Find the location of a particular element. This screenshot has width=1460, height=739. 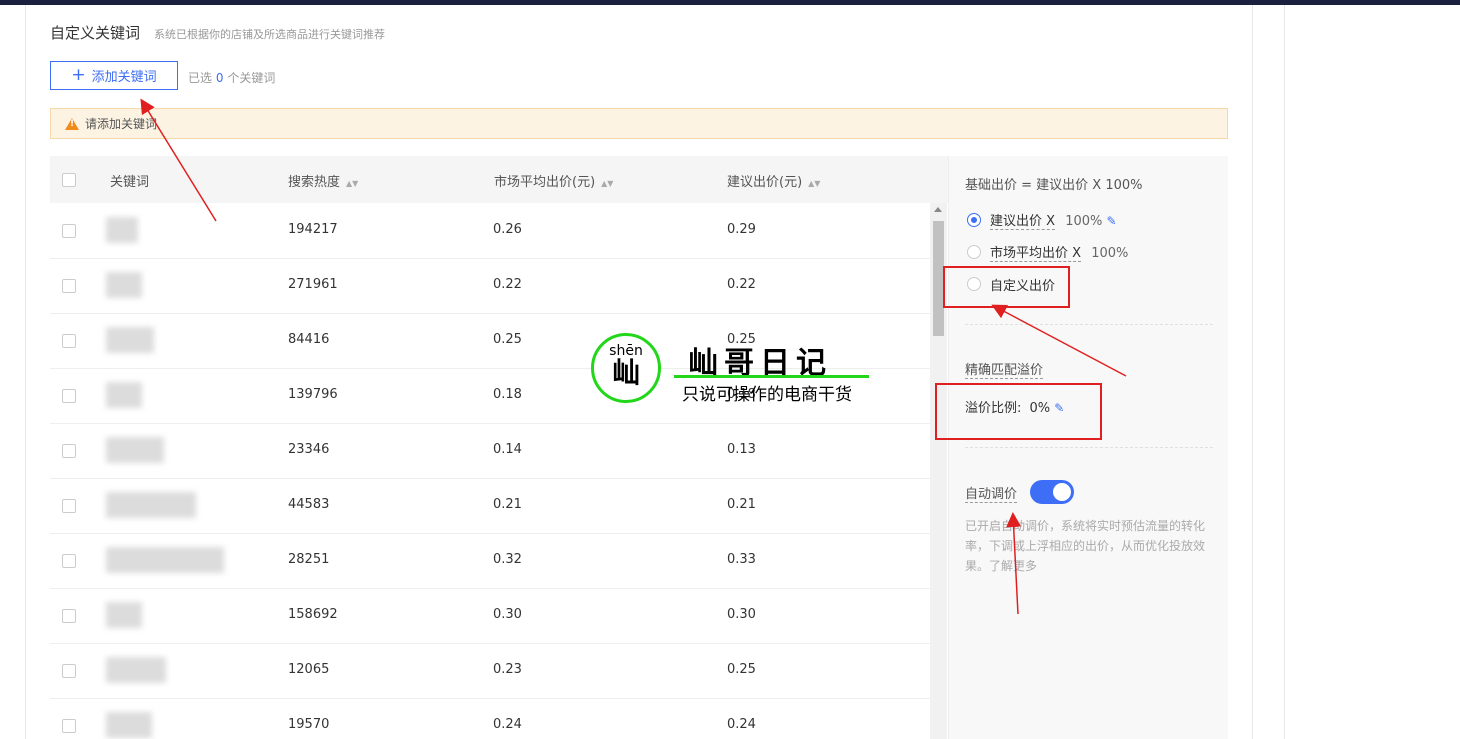

arrow-to-add-button is located at coordinates (178, 160).